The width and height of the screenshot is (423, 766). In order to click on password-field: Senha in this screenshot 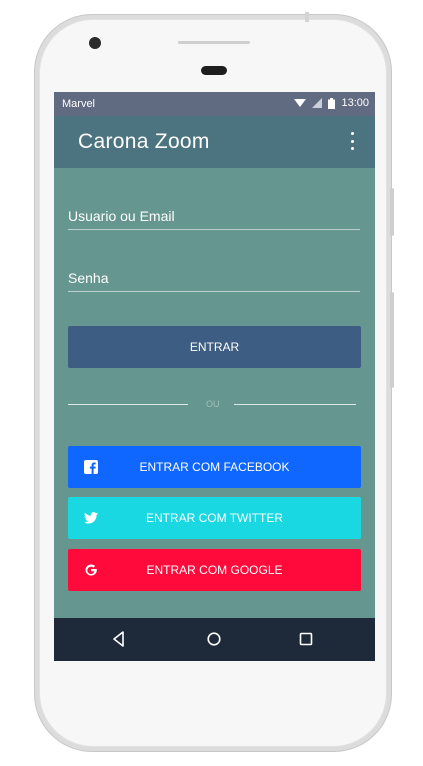, I will do `click(214, 279)`.